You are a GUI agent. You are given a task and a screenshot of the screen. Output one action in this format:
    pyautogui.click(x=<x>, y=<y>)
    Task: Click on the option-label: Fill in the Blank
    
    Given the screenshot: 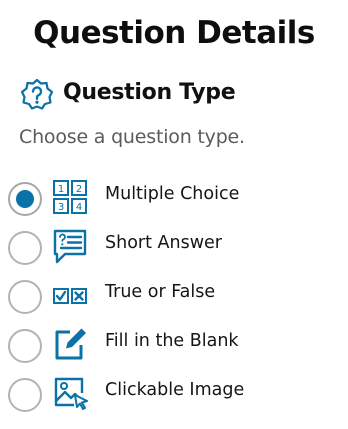 What is the action you would take?
    pyautogui.click(x=172, y=341)
    